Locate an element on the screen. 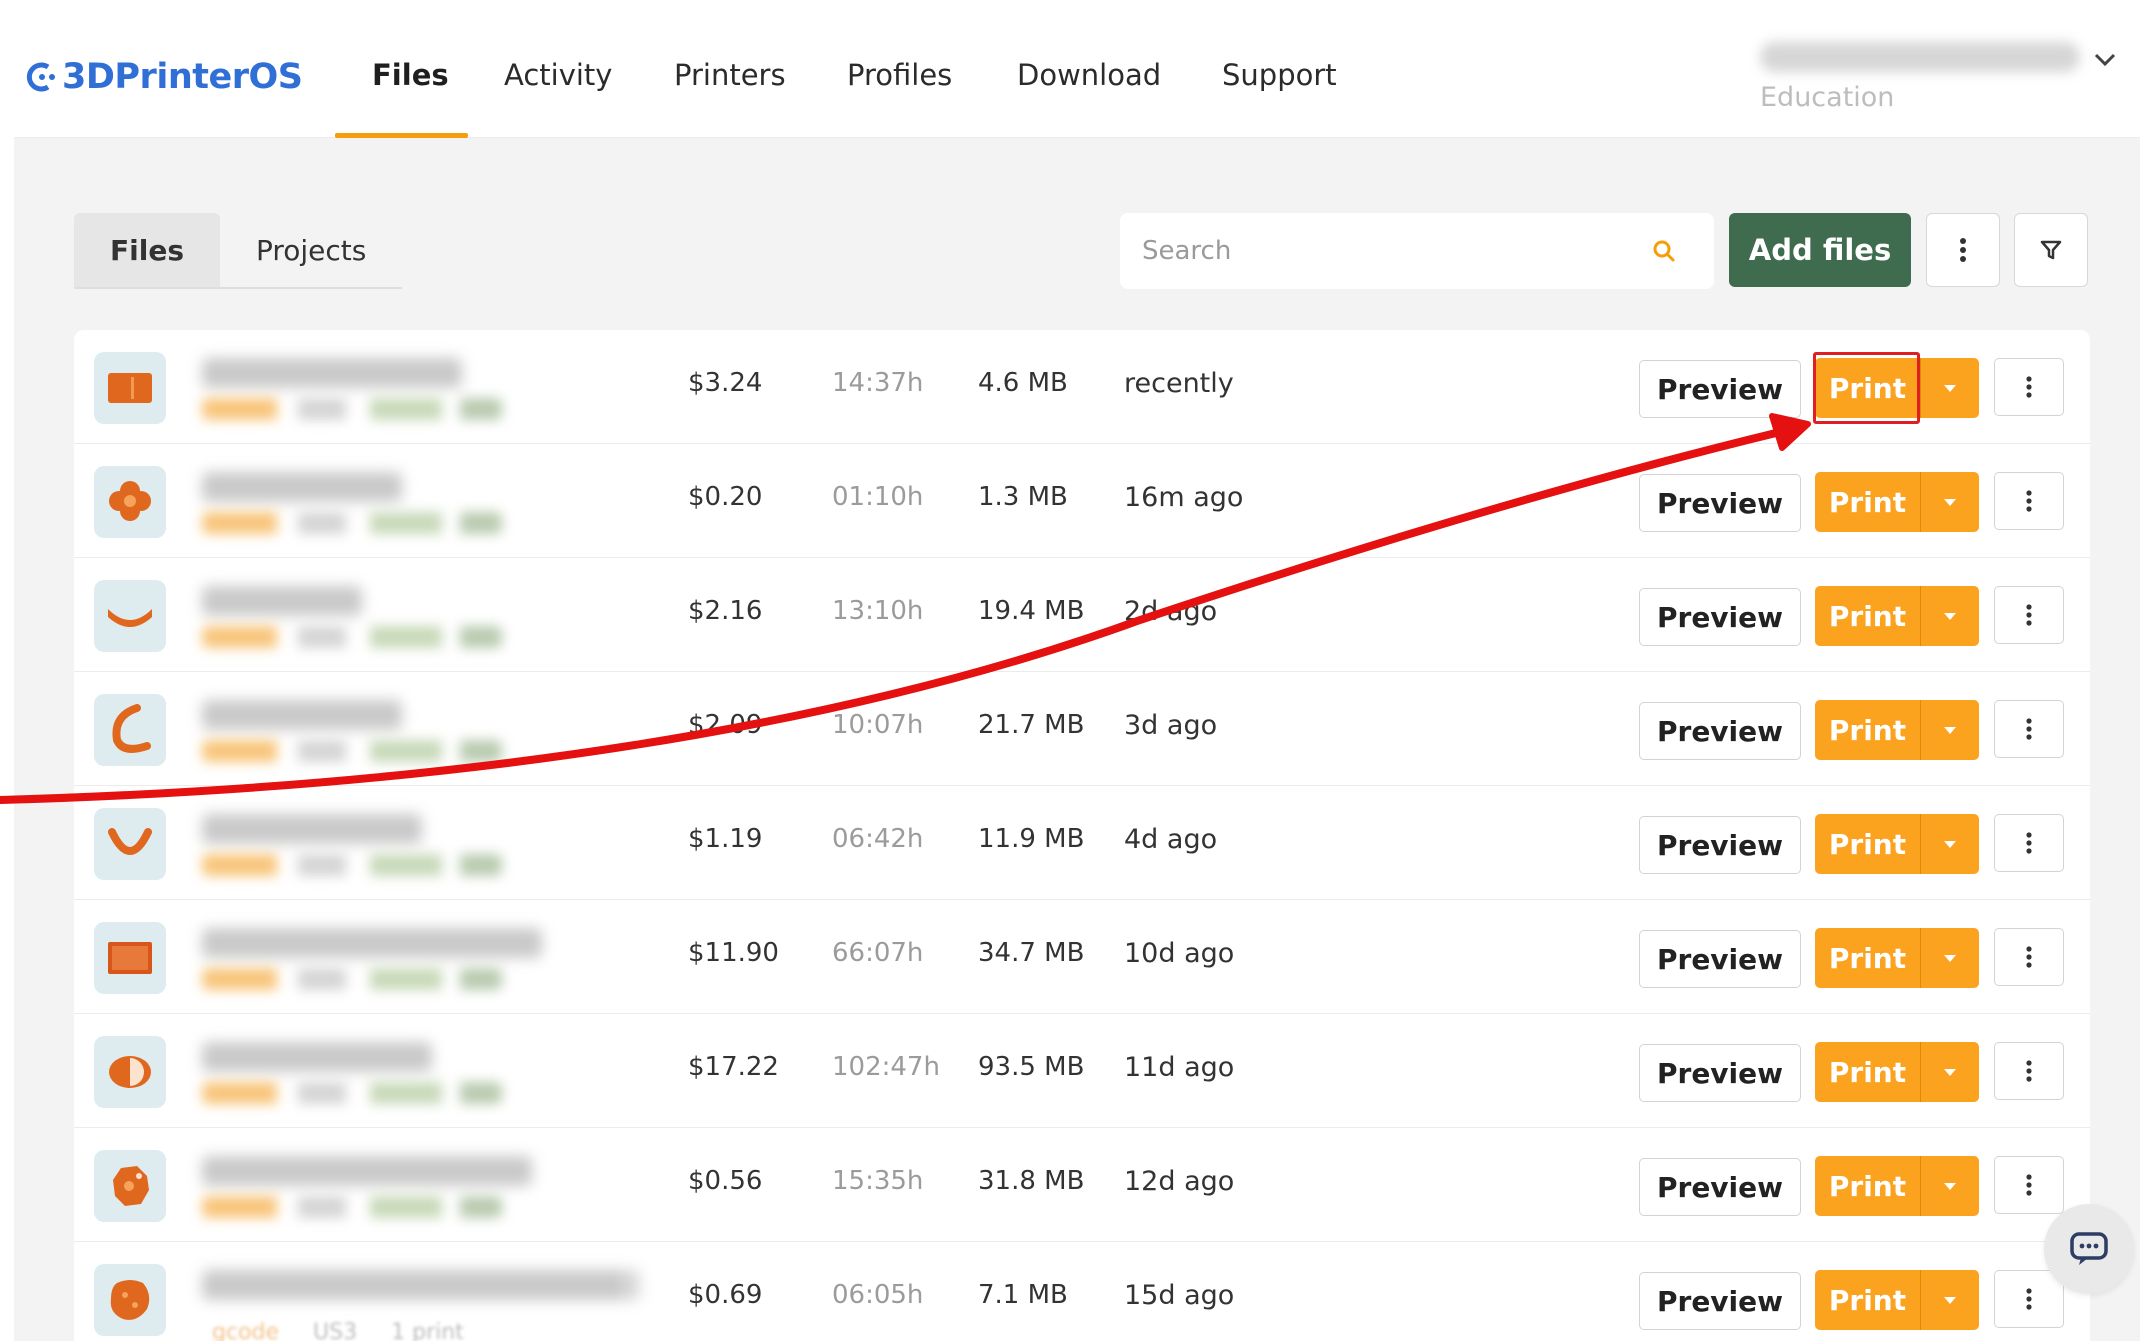 Image resolution: width=2140 pixels, height=1341 pixels. filter-button is located at coordinates (2051, 250).